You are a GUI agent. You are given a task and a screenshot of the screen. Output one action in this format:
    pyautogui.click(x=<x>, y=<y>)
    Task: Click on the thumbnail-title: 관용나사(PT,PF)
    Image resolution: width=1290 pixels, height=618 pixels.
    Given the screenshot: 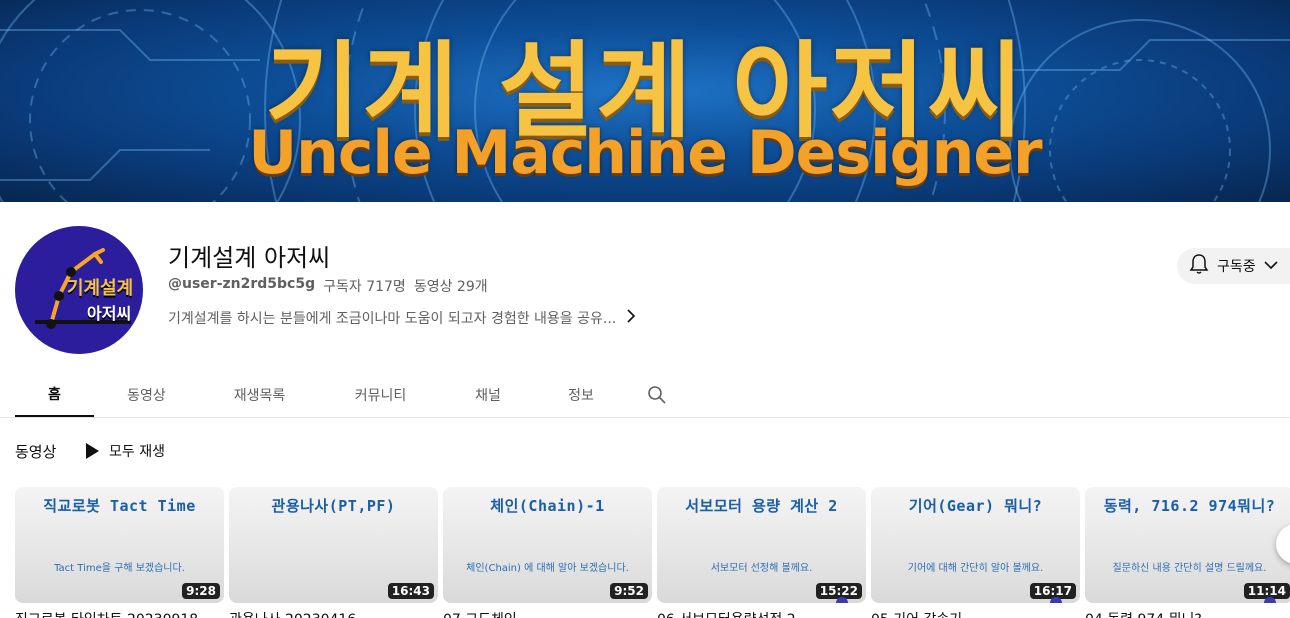 What is the action you would take?
    pyautogui.click(x=333, y=506)
    